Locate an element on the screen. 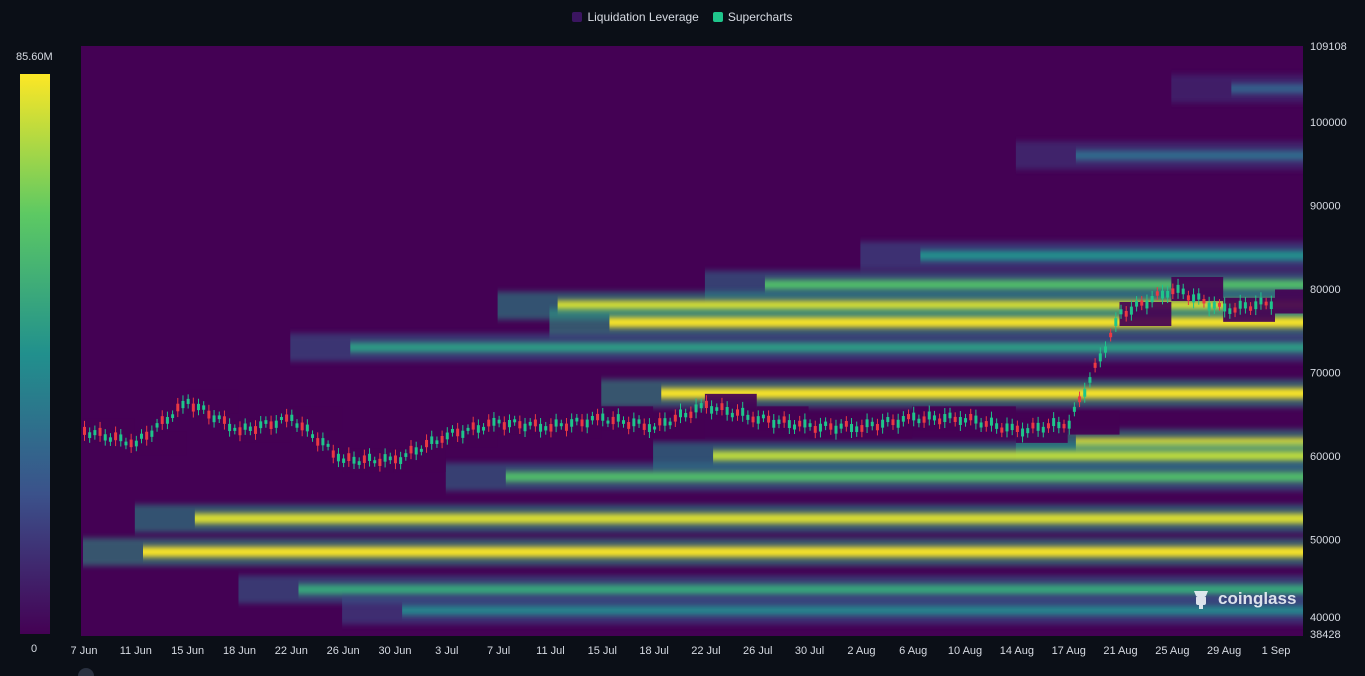 This screenshot has height=676, width=1365. y-tick-label: 50000 is located at coordinates (1325, 540).